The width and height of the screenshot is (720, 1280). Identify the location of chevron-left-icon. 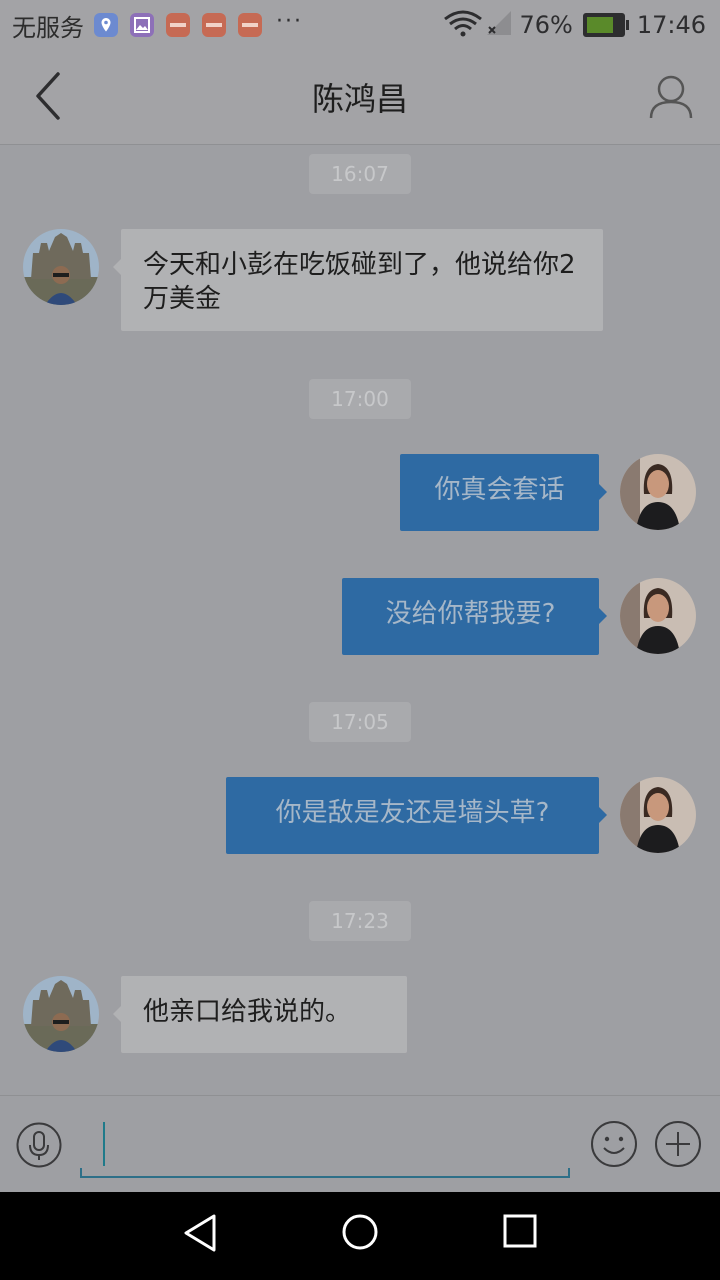
(48, 96).